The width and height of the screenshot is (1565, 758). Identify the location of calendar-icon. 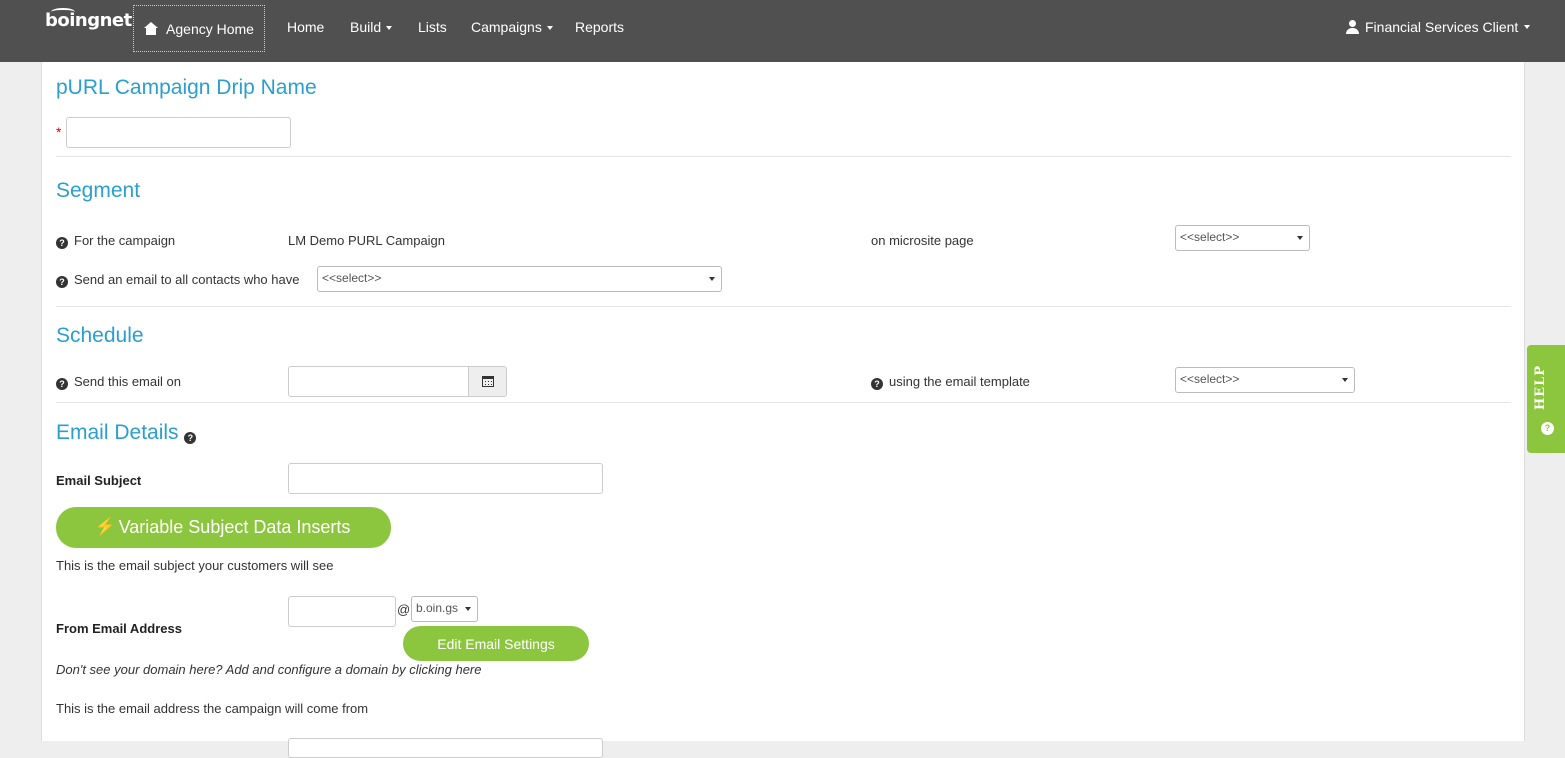
(488, 381).